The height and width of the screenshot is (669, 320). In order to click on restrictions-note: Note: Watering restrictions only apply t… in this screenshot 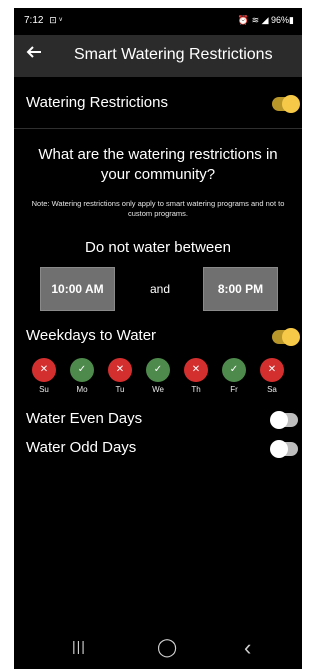, I will do `click(158, 208)`.